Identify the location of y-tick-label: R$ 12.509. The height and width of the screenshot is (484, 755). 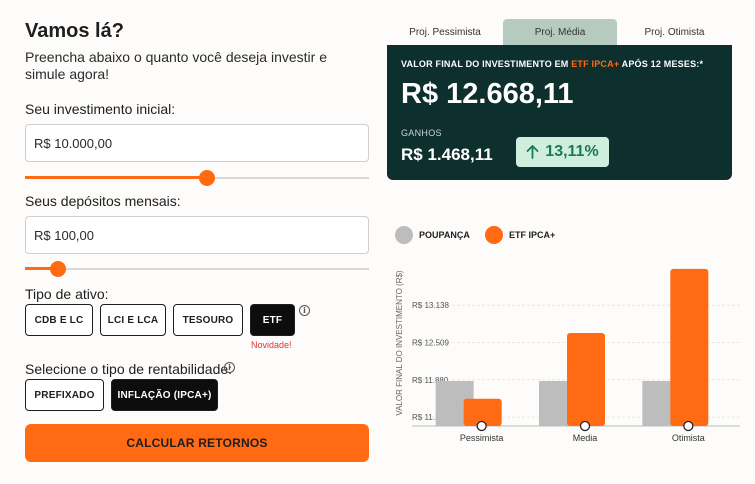
(430, 342).